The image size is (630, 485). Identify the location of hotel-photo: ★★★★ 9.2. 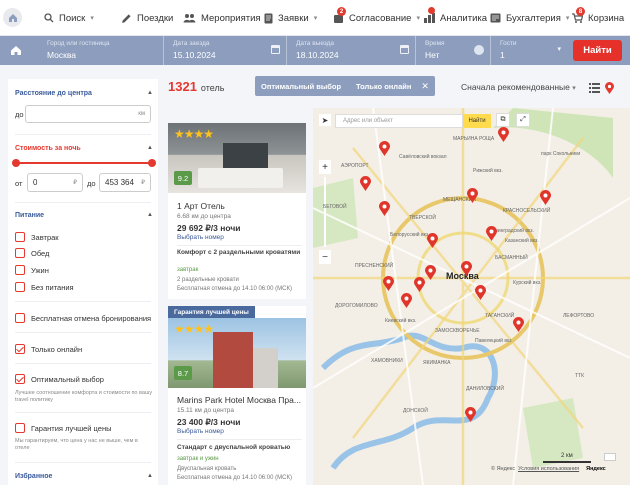
(237, 158).